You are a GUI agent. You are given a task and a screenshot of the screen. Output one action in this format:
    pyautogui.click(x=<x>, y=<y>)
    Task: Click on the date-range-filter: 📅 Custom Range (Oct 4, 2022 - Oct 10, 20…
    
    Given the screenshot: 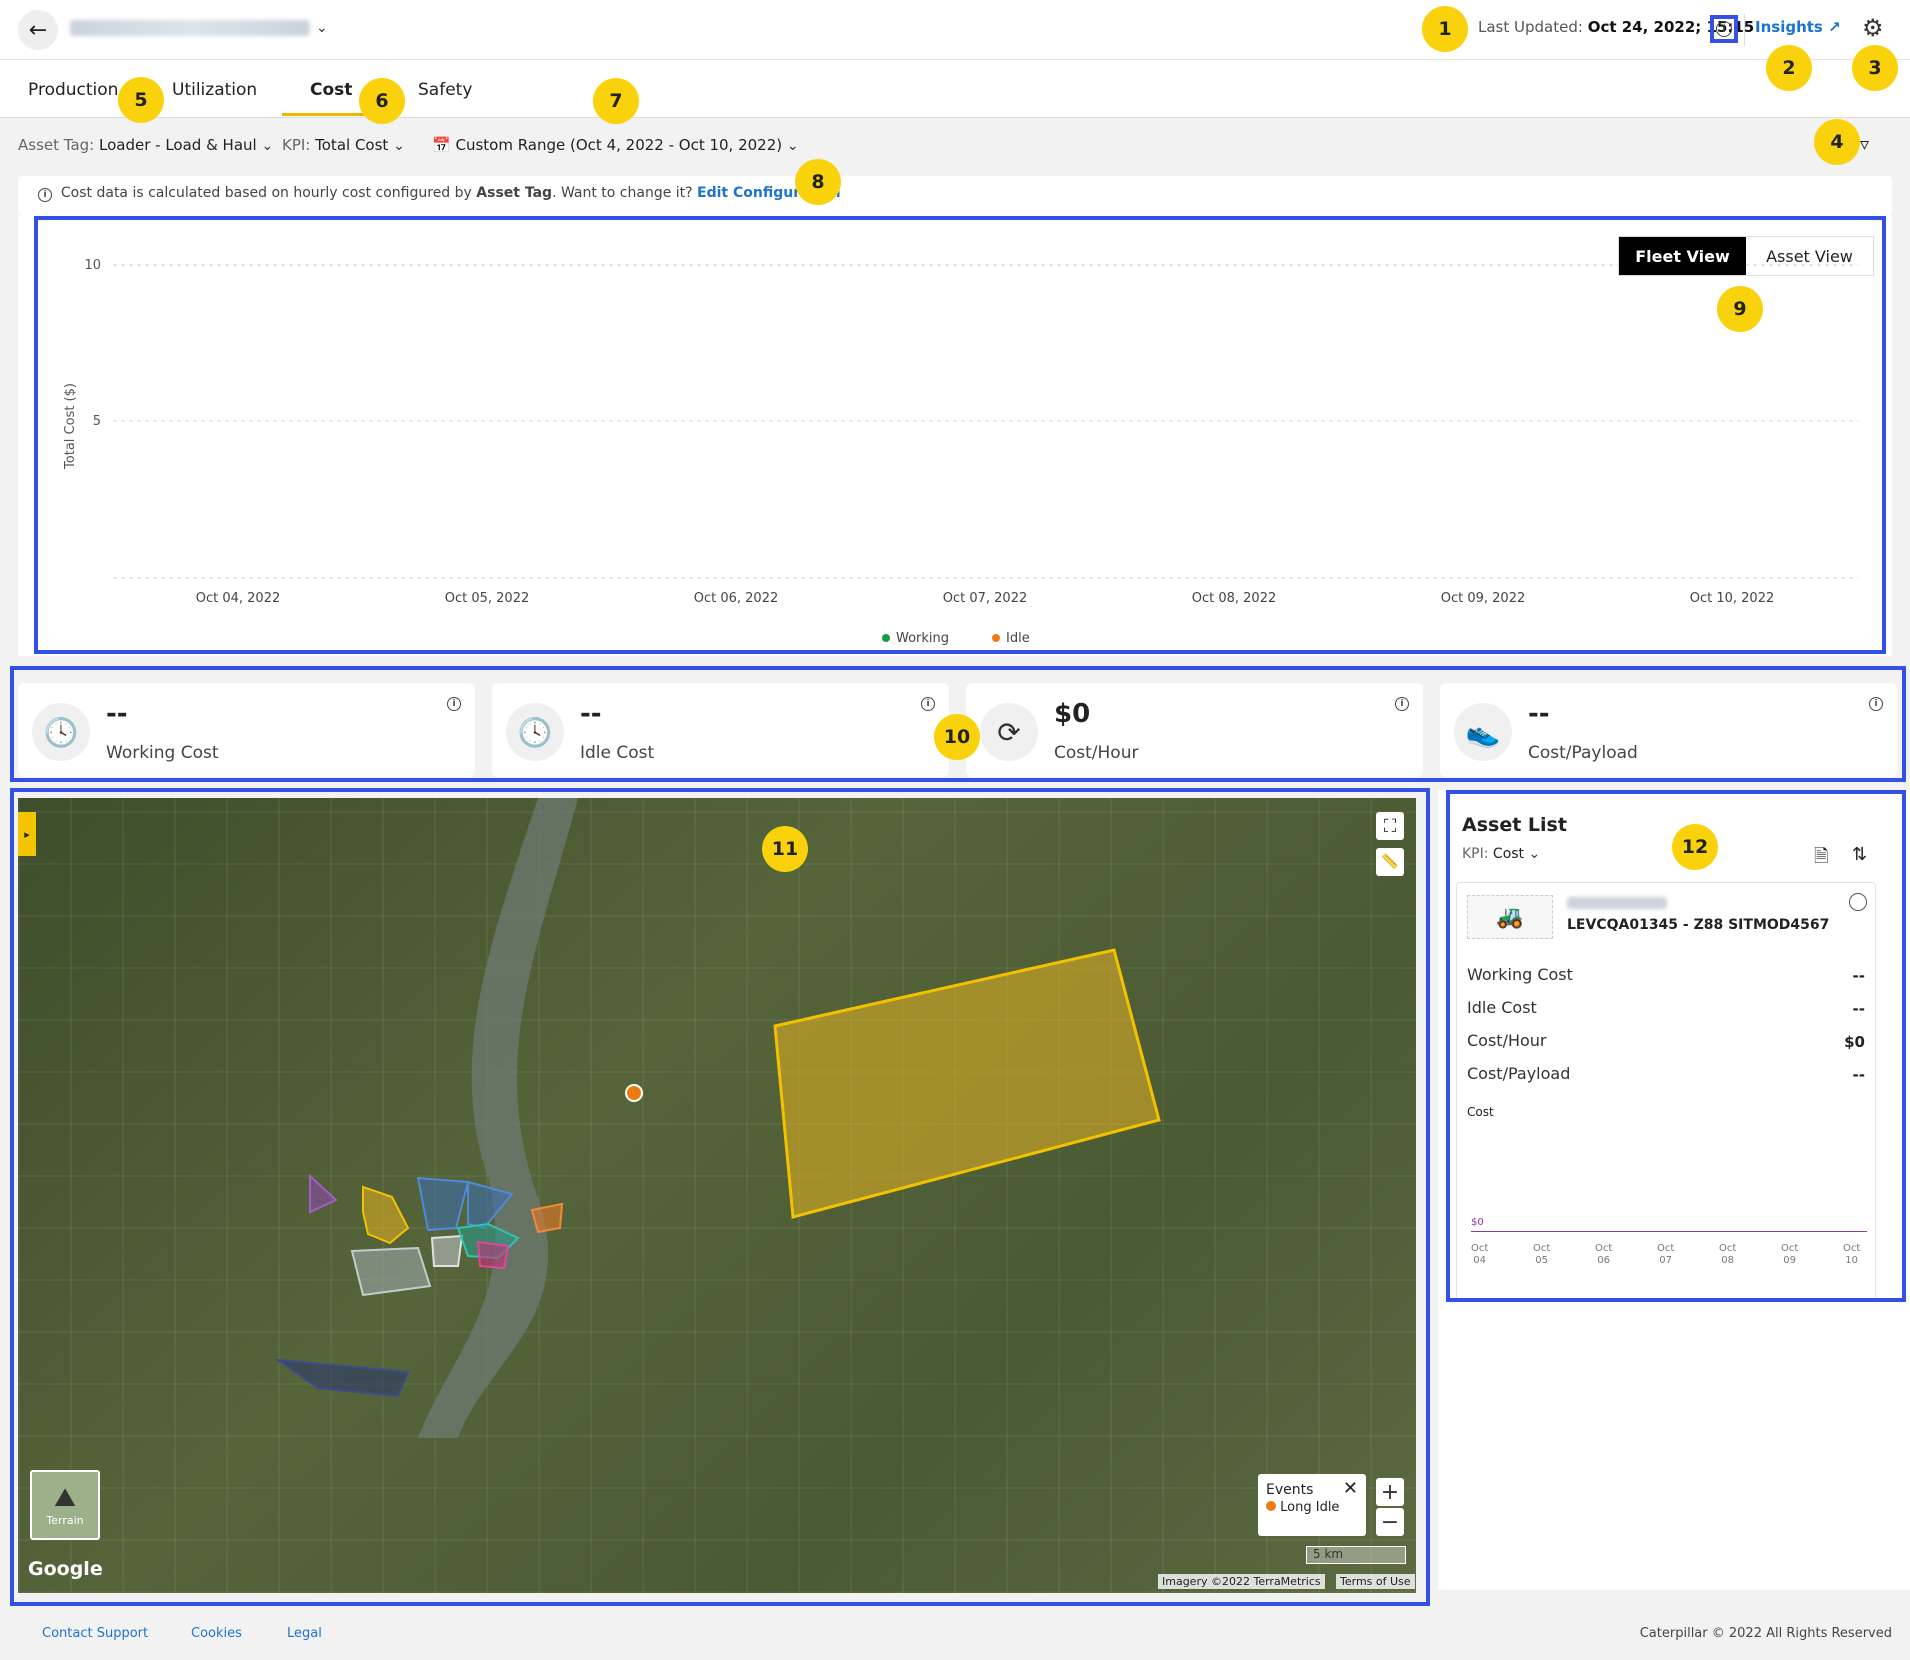 What is the action you would take?
    pyautogui.click(x=615, y=145)
    